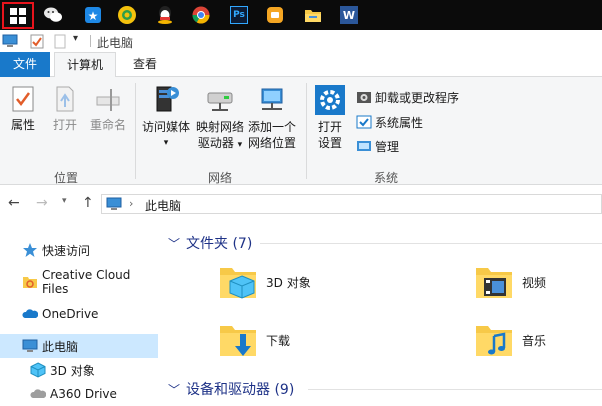 The width and height of the screenshot is (602, 406). I want to click on new-folder-icon, so click(60, 41).